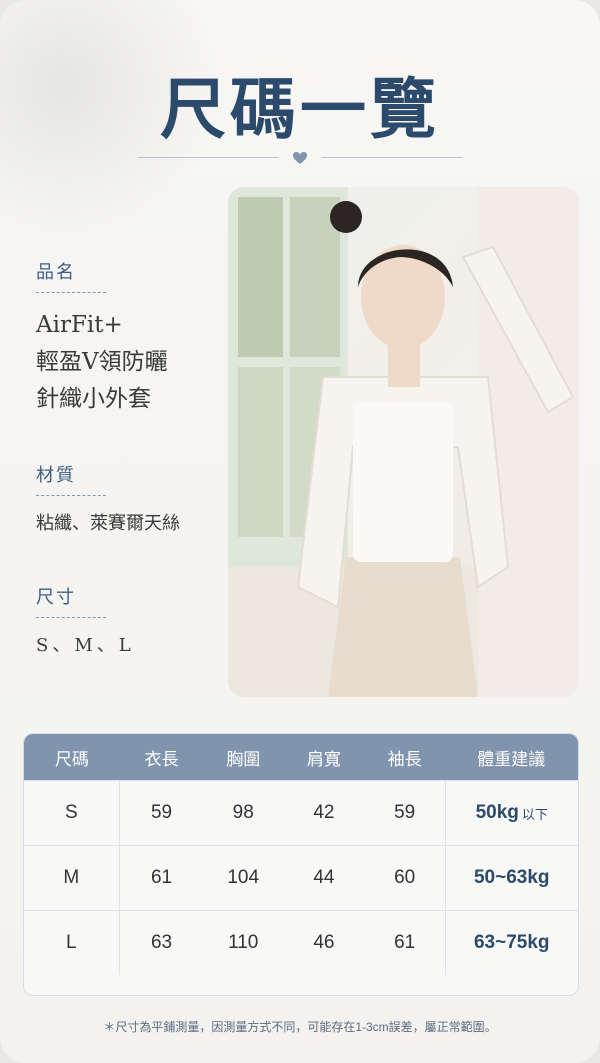  Describe the element at coordinates (79, 325) in the screenshot. I see `product-name-line1: AirFit+` at that location.